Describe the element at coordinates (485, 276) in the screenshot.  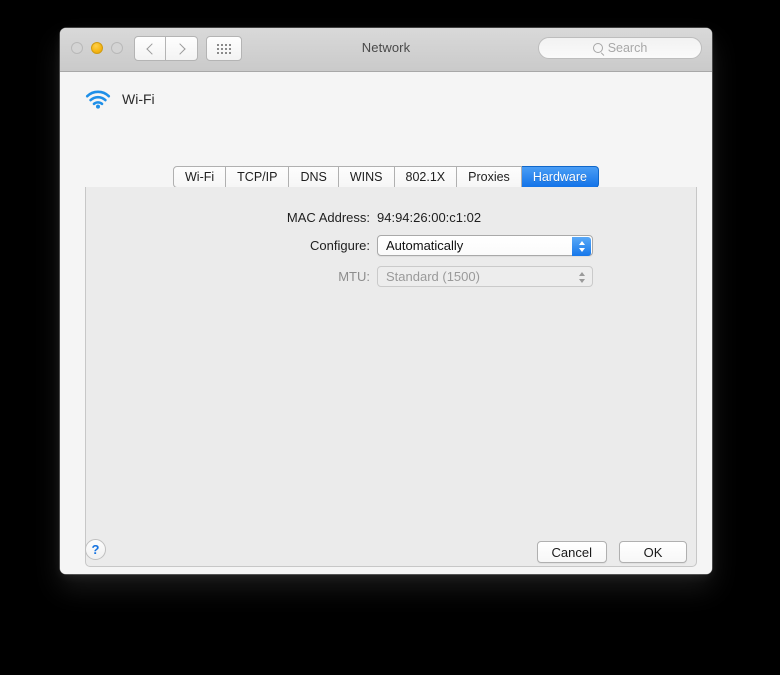
I see `mtu-popup-button: Standard (1500)` at that location.